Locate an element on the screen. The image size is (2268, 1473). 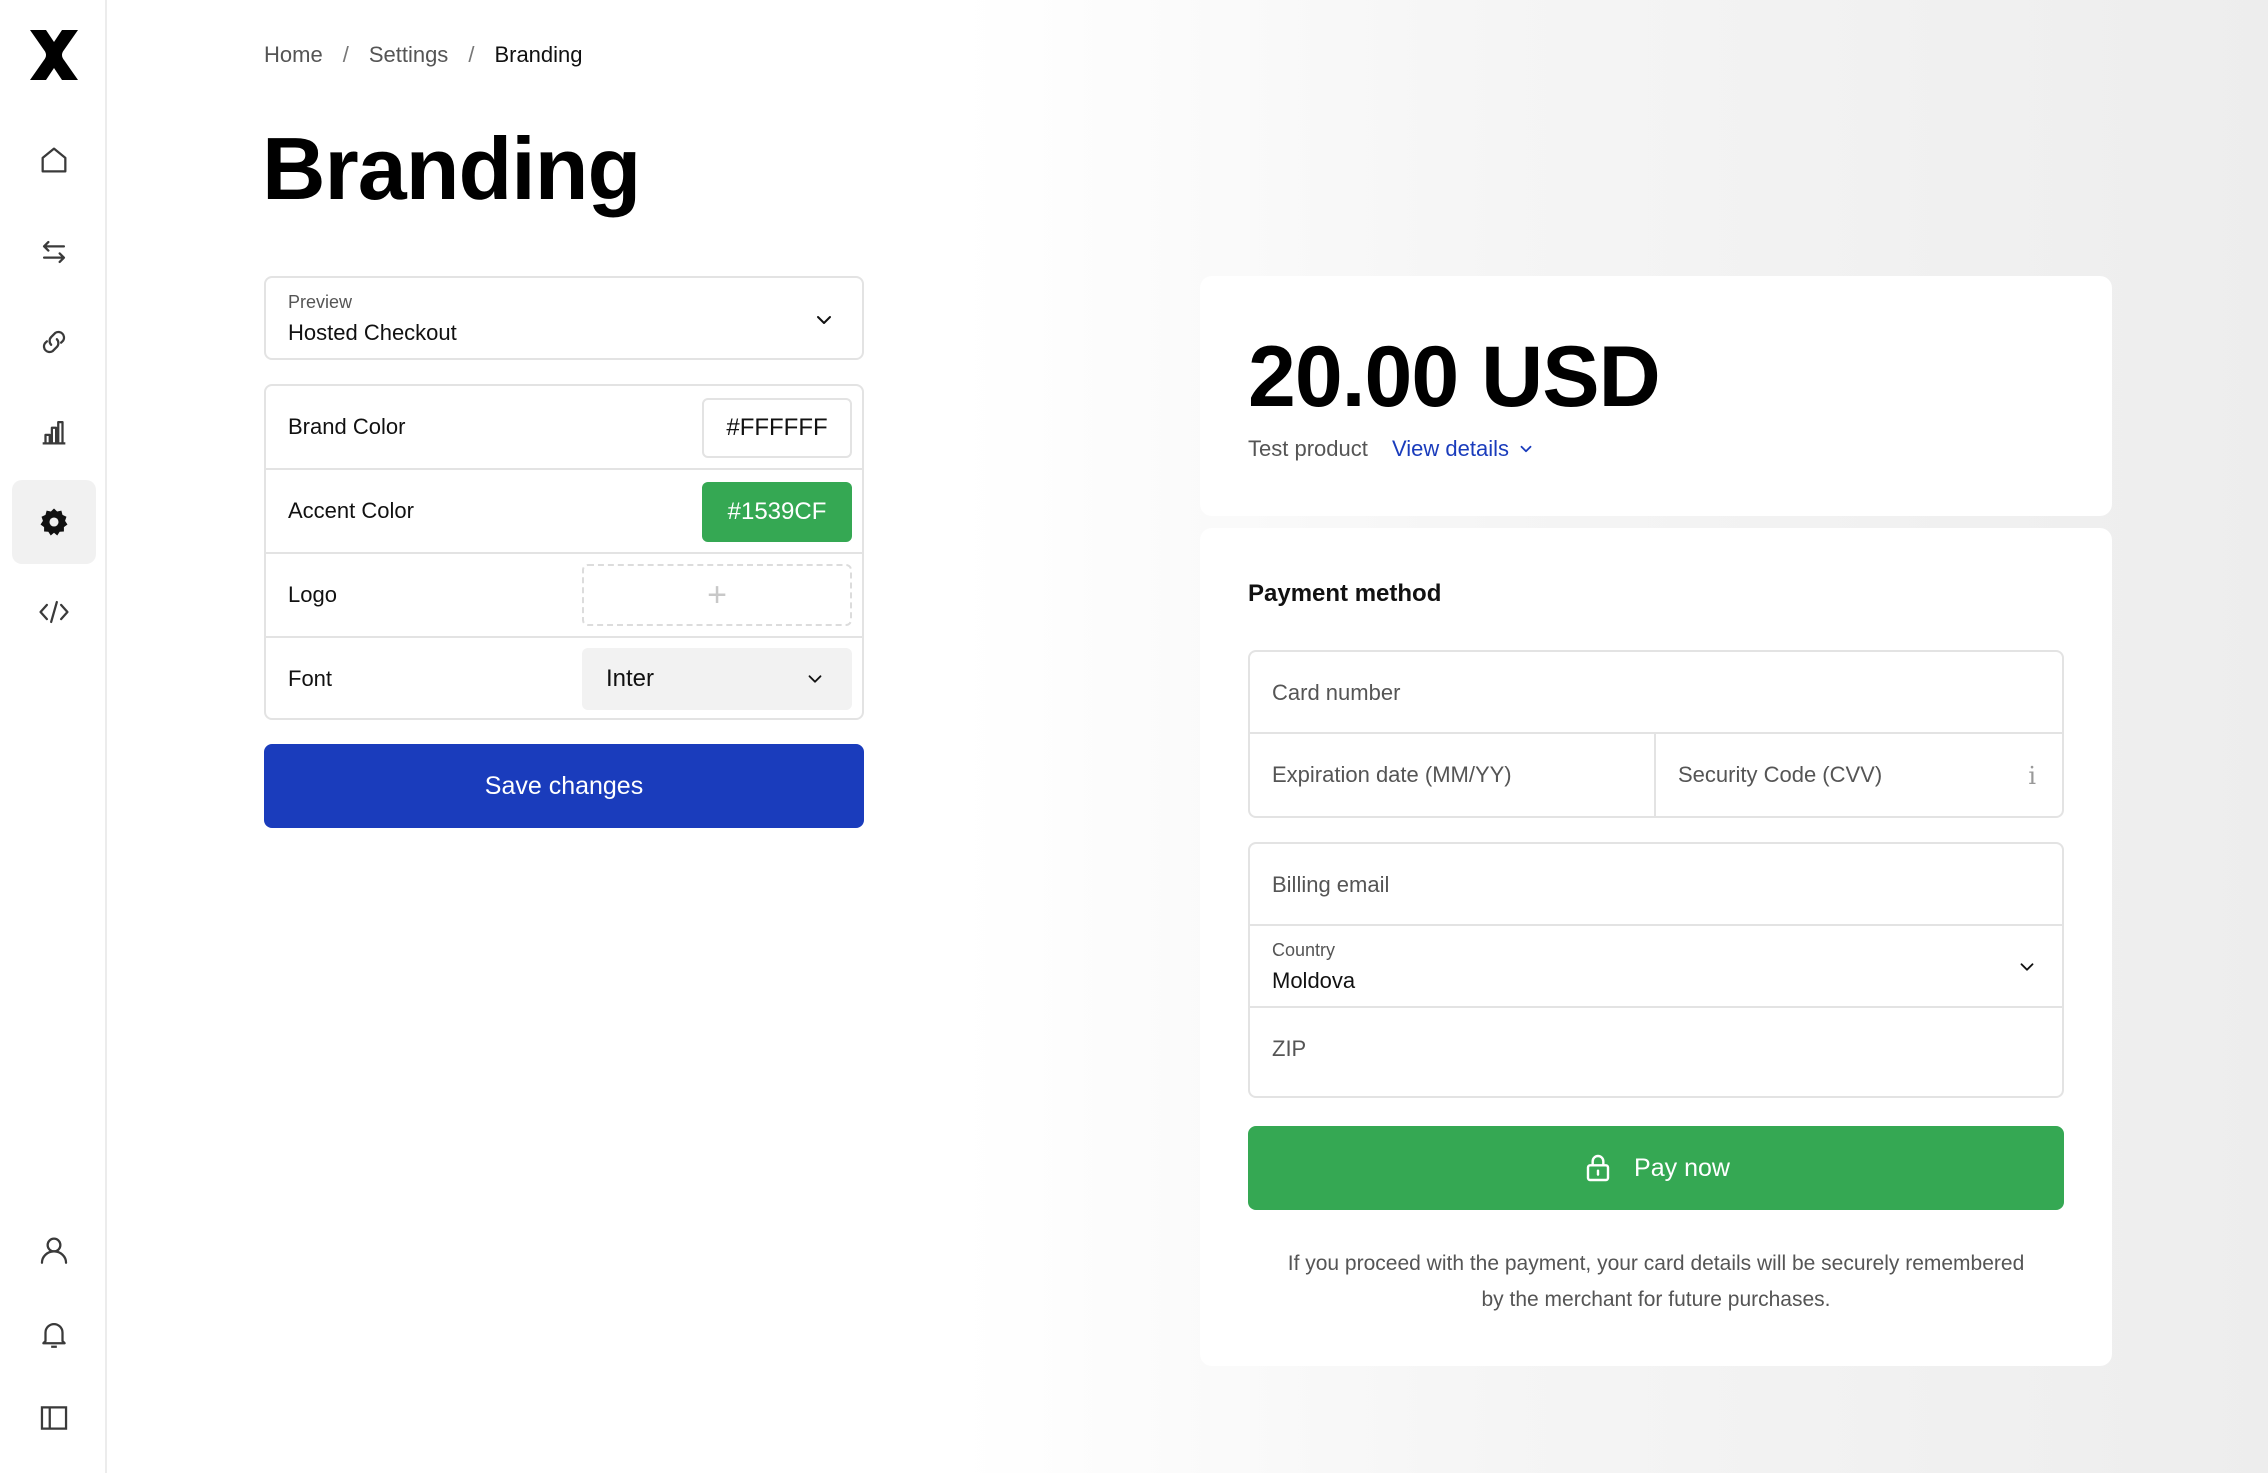
sidebar-item-account is located at coordinates (54, 1250).